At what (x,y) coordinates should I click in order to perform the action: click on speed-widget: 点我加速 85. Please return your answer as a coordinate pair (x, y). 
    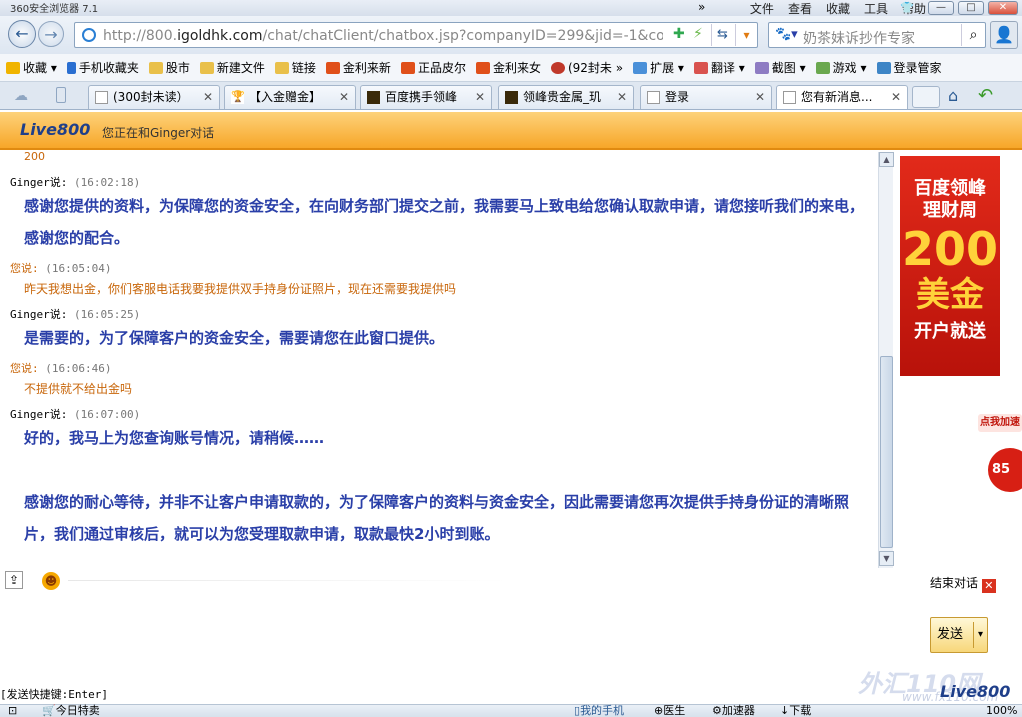
    Looking at the image, I should click on (1000, 460).